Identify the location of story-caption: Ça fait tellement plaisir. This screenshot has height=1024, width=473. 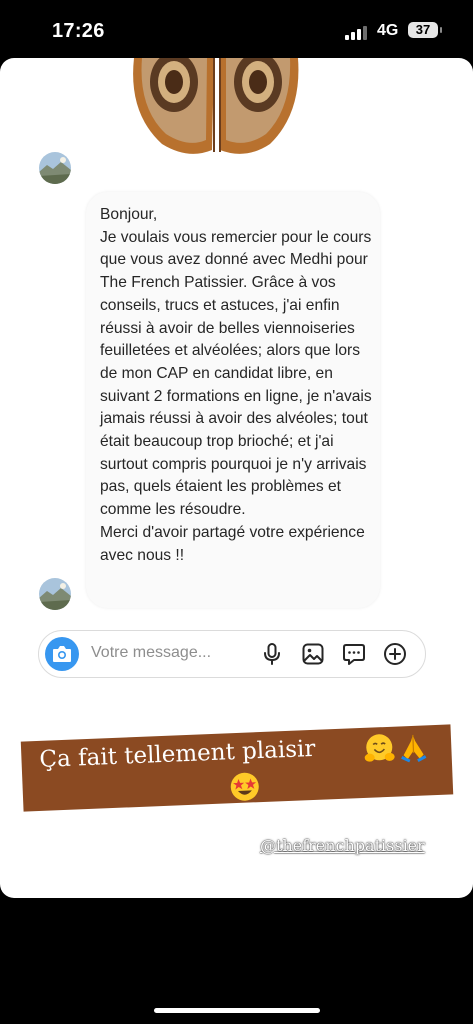
(237, 768).